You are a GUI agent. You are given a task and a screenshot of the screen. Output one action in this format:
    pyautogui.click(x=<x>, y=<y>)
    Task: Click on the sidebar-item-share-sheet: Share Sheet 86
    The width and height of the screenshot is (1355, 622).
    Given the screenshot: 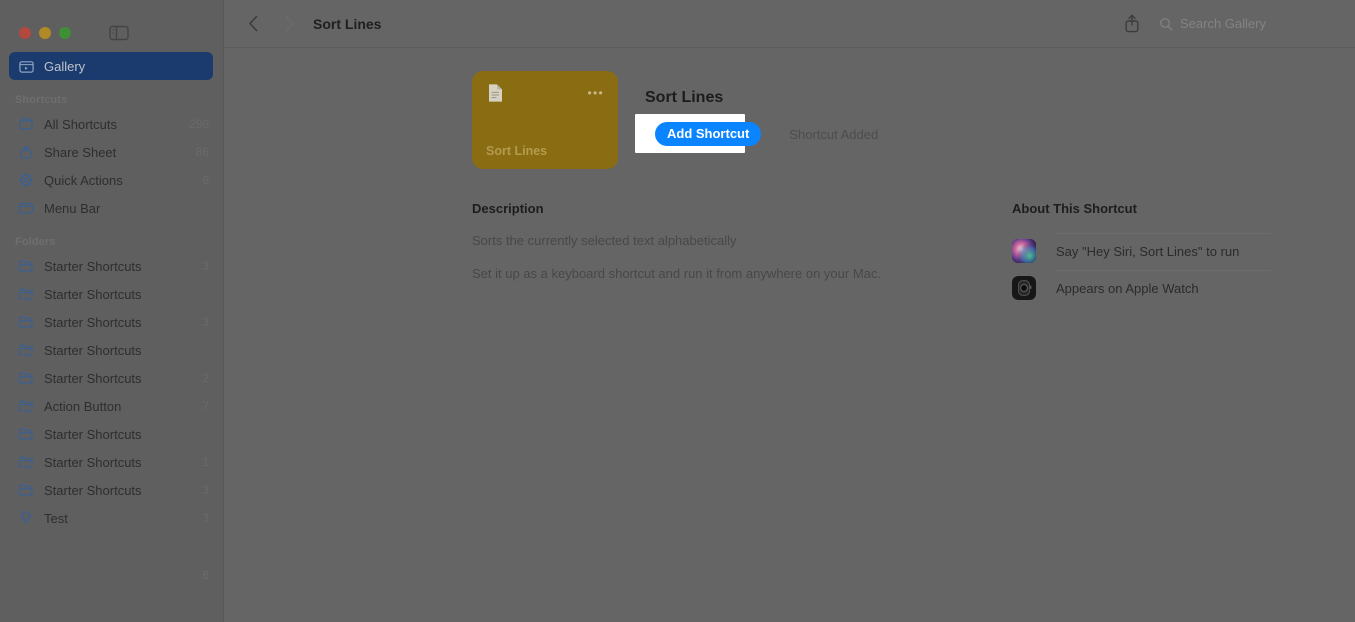 What is the action you would take?
    pyautogui.click(x=111, y=152)
    